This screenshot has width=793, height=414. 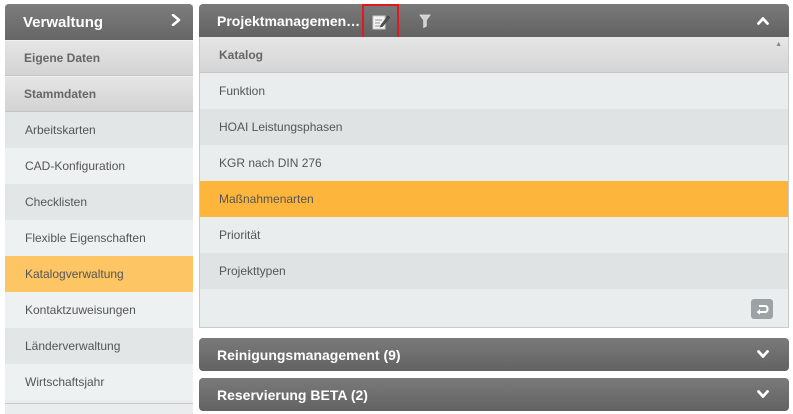 What do you see at coordinates (99, 58) in the screenshot?
I see `section-eigene-daten: Eigene Daten` at bounding box center [99, 58].